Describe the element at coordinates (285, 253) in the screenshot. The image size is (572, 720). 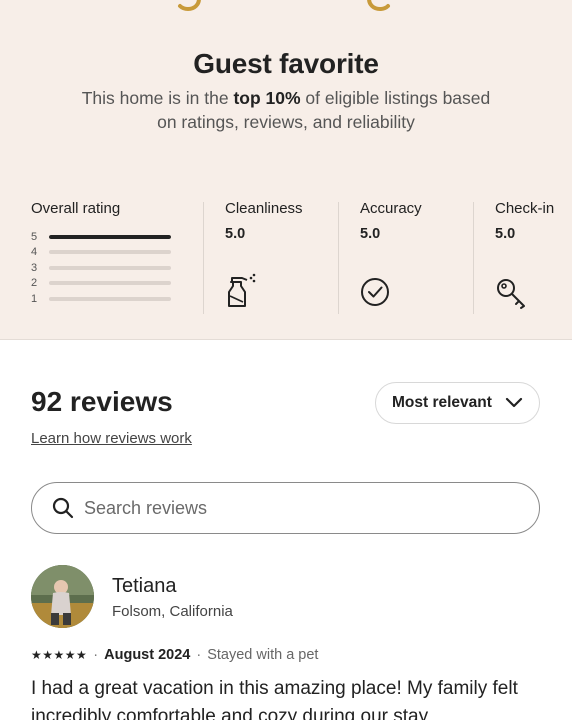
I see `rating-category-cleanliness: Cleanliness 5.0` at that location.